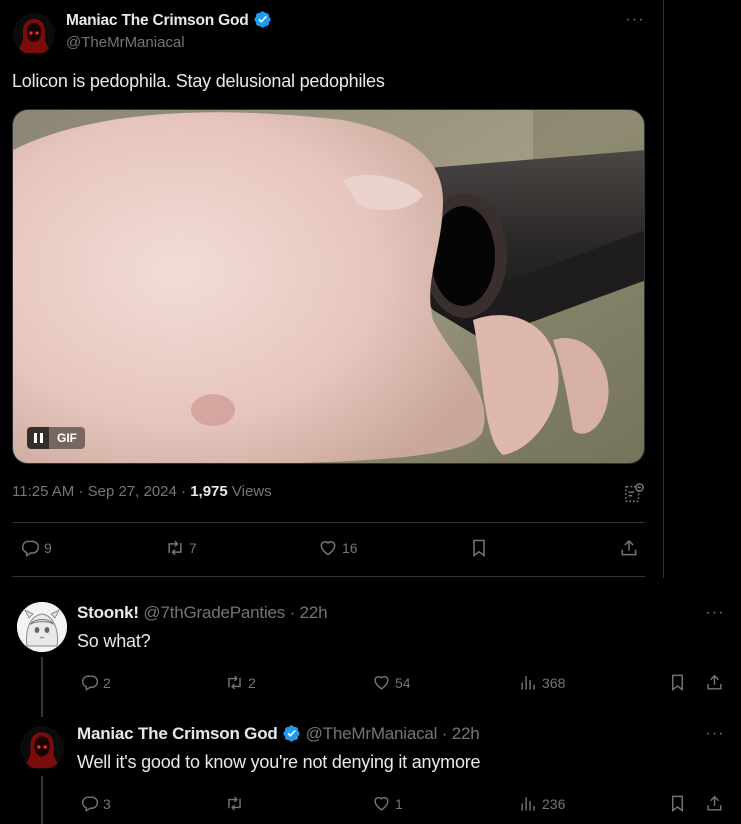 The width and height of the screenshot is (741, 824). I want to click on views-button: 368, so click(542, 682).